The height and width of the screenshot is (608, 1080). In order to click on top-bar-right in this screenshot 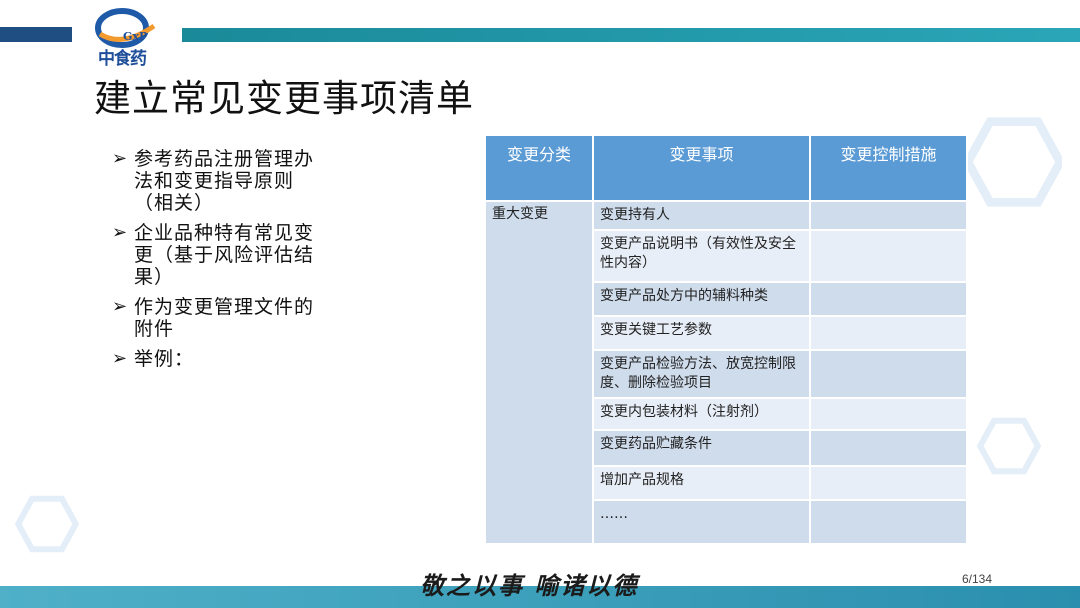, I will do `click(631, 35)`.